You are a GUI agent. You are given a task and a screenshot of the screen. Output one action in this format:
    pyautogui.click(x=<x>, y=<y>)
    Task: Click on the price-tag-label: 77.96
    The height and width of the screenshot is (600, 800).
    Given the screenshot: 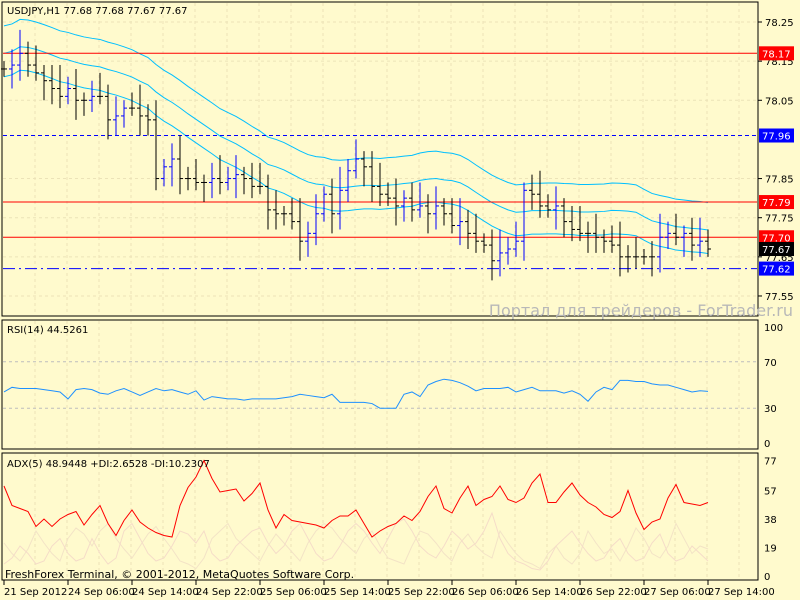 What is the action you would take?
    pyautogui.click(x=776, y=137)
    